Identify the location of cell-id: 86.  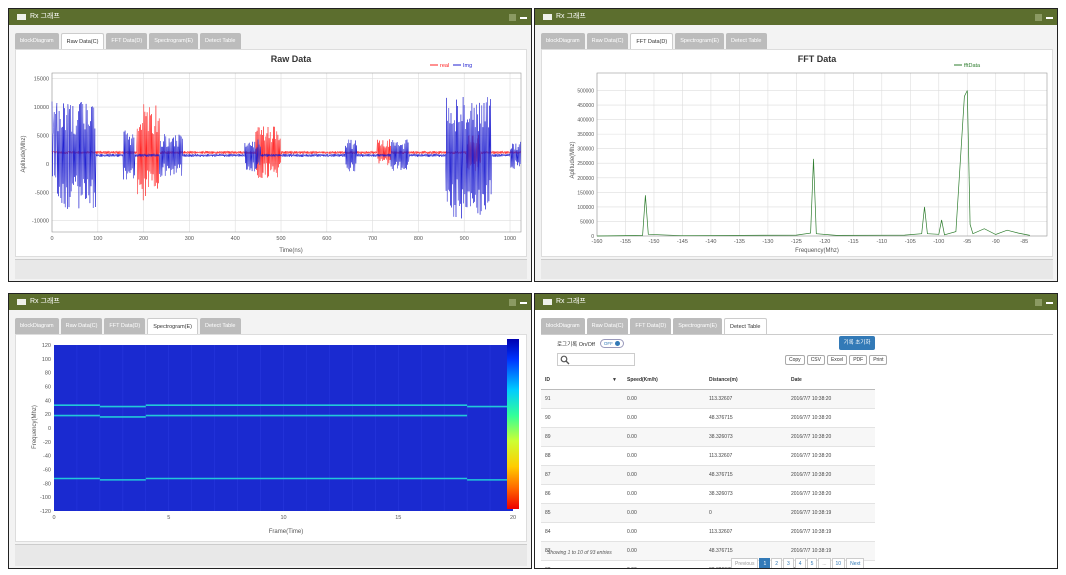
(582, 493).